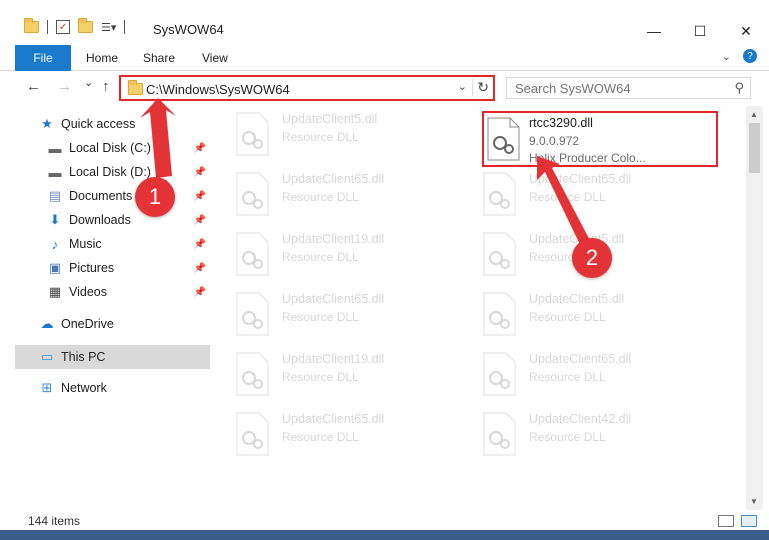 The height and width of the screenshot is (540, 769). I want to click on sidebar-item-downloads: ⬇ Downloads 📌, so click(128, 220).